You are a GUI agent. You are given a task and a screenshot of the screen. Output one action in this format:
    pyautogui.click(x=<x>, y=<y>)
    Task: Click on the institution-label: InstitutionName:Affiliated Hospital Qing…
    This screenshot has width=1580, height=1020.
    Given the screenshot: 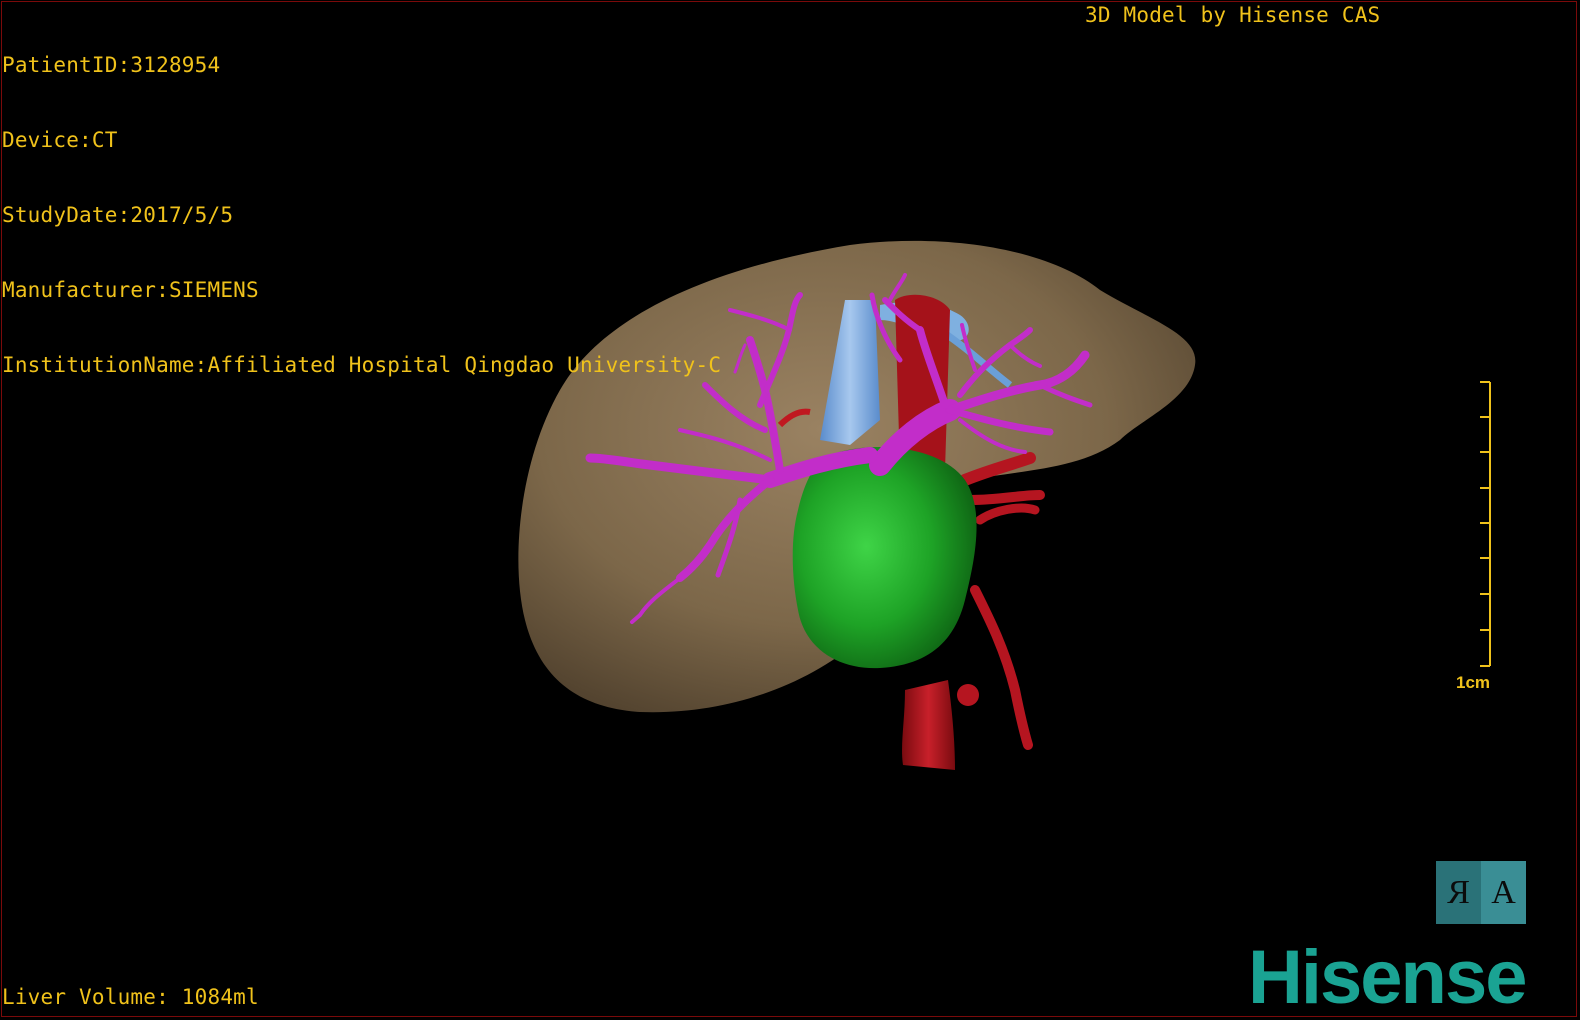 What is the action you would take?
    pyautogui.click(x=362, y=365)
    